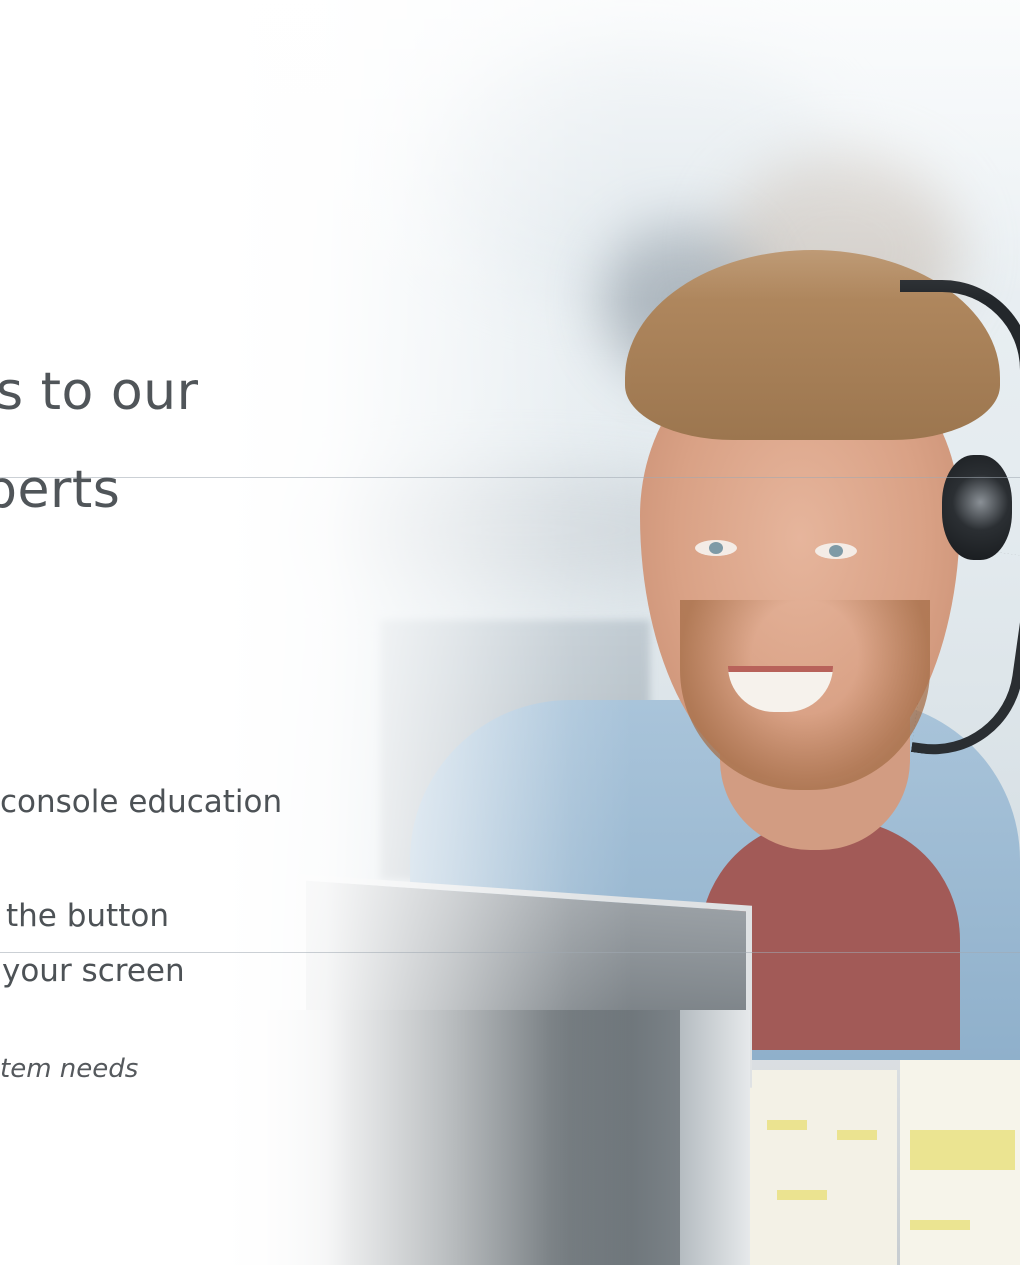  I want to click on hero-text-line2: the button, so click(87, 916).